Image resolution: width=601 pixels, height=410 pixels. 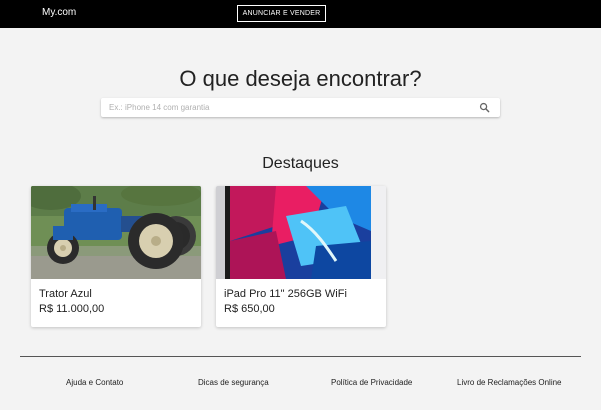 I want to click on search-bar, so click(x=300, y=107).